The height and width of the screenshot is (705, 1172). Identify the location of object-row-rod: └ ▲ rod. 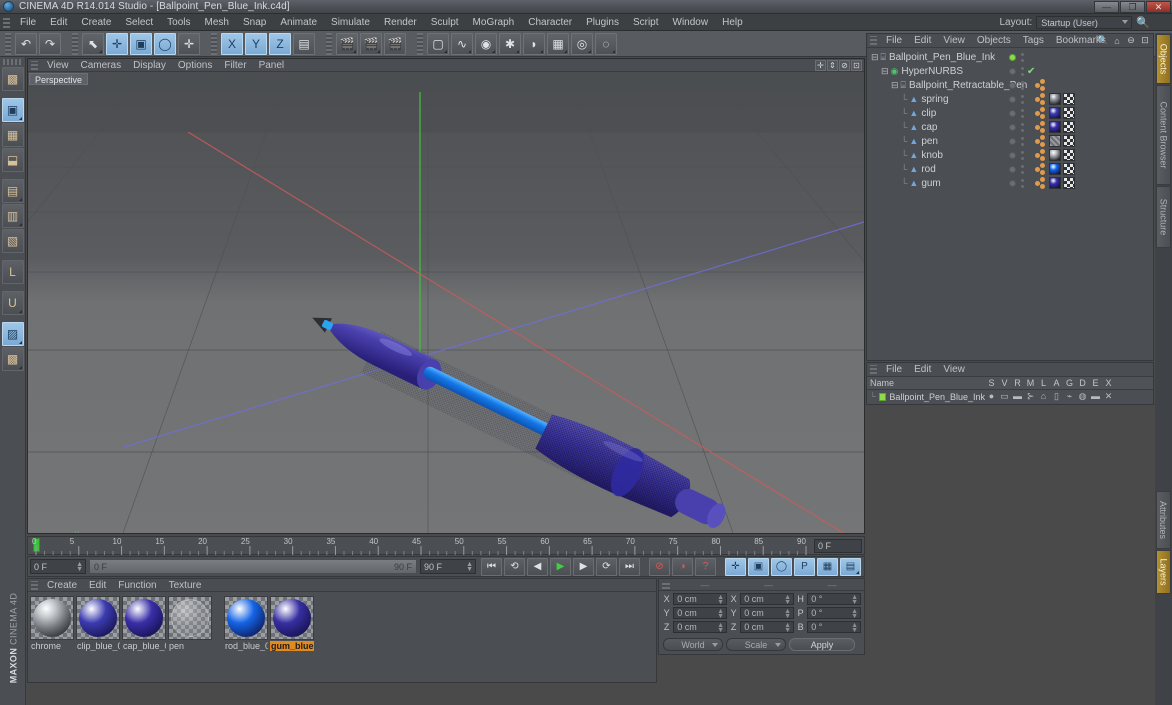
(1010, 169).